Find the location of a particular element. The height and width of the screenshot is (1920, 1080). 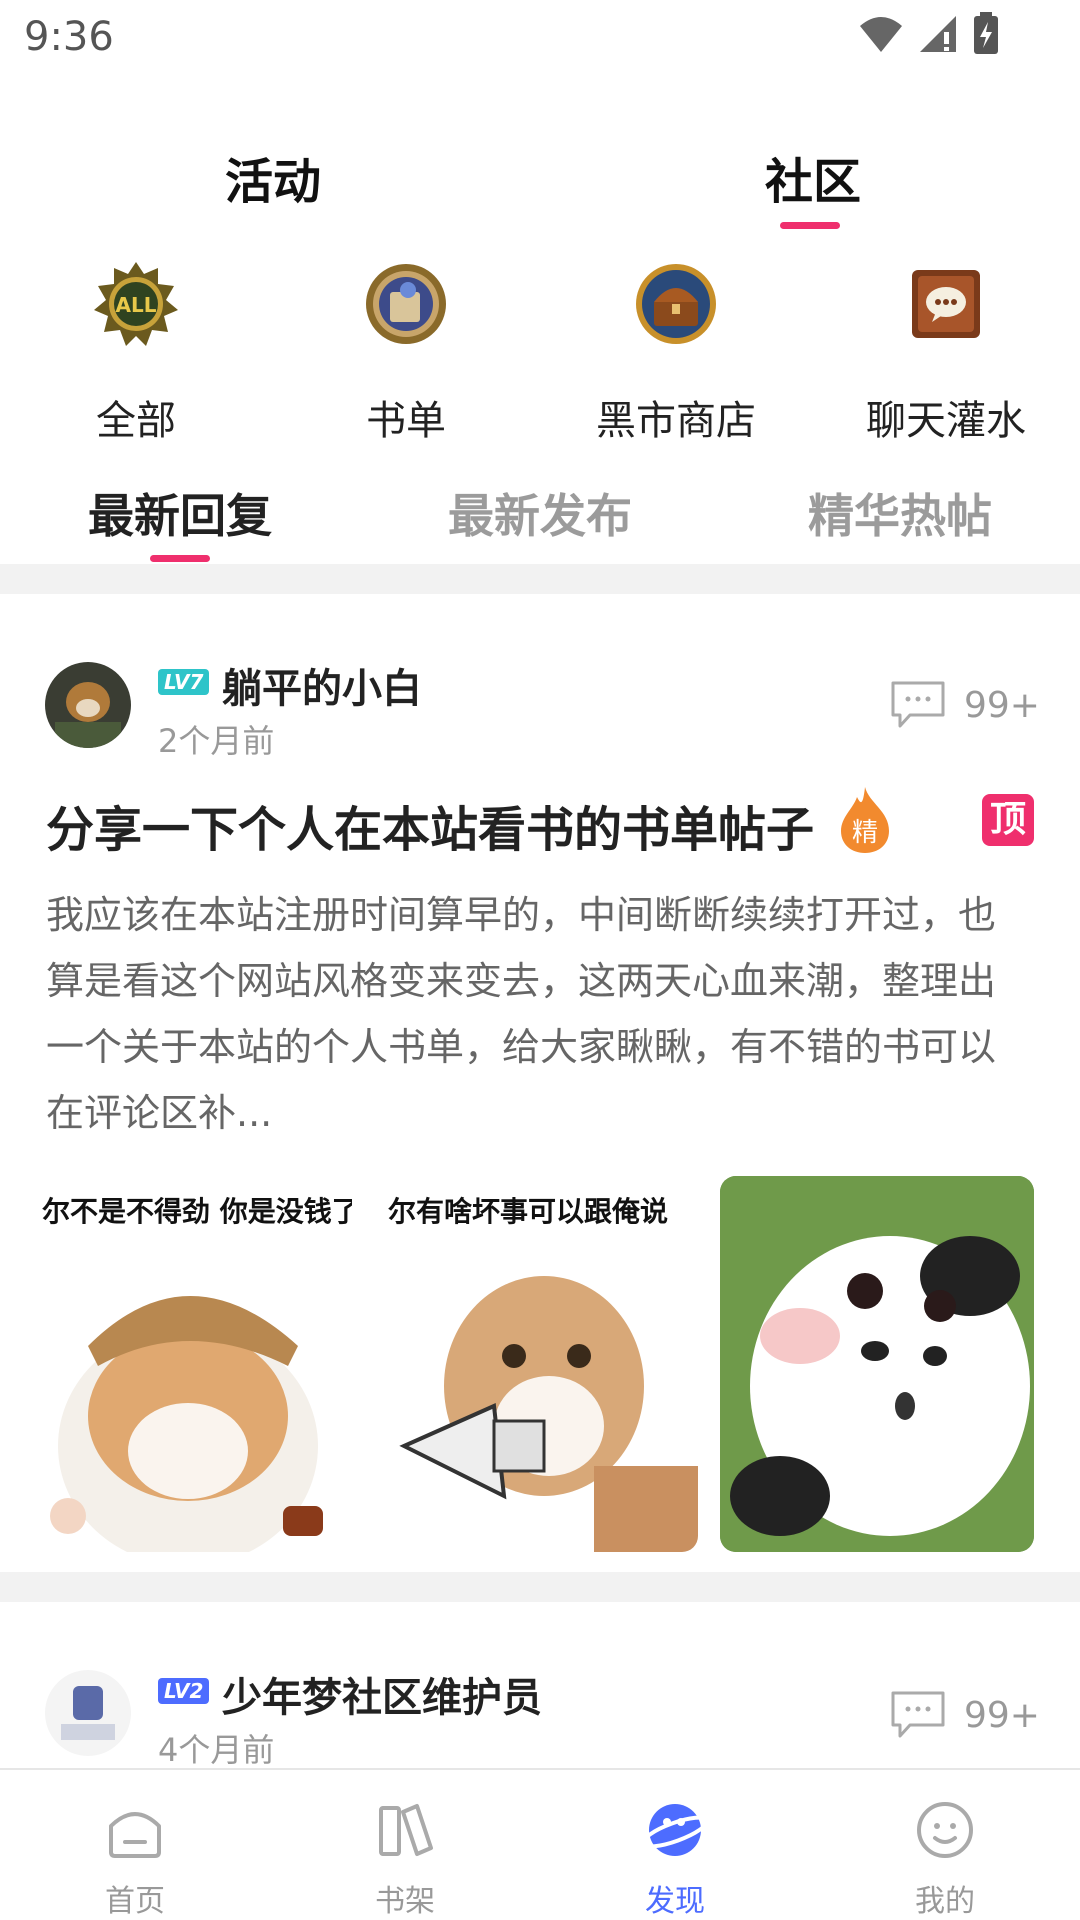

level-badge: LV7 is located at coordinates (184, 682).